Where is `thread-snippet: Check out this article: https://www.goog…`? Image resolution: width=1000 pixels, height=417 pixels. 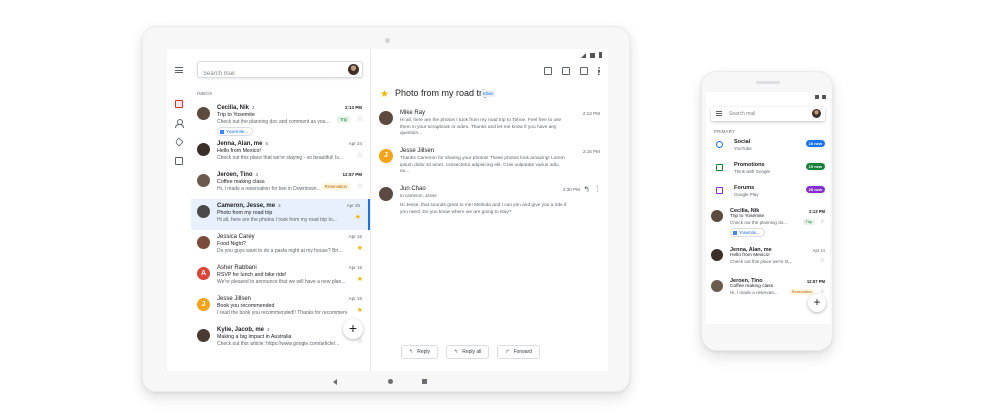
thread-snippet: Check out this article: https://www.goog… is located at coordinates (278, 344).